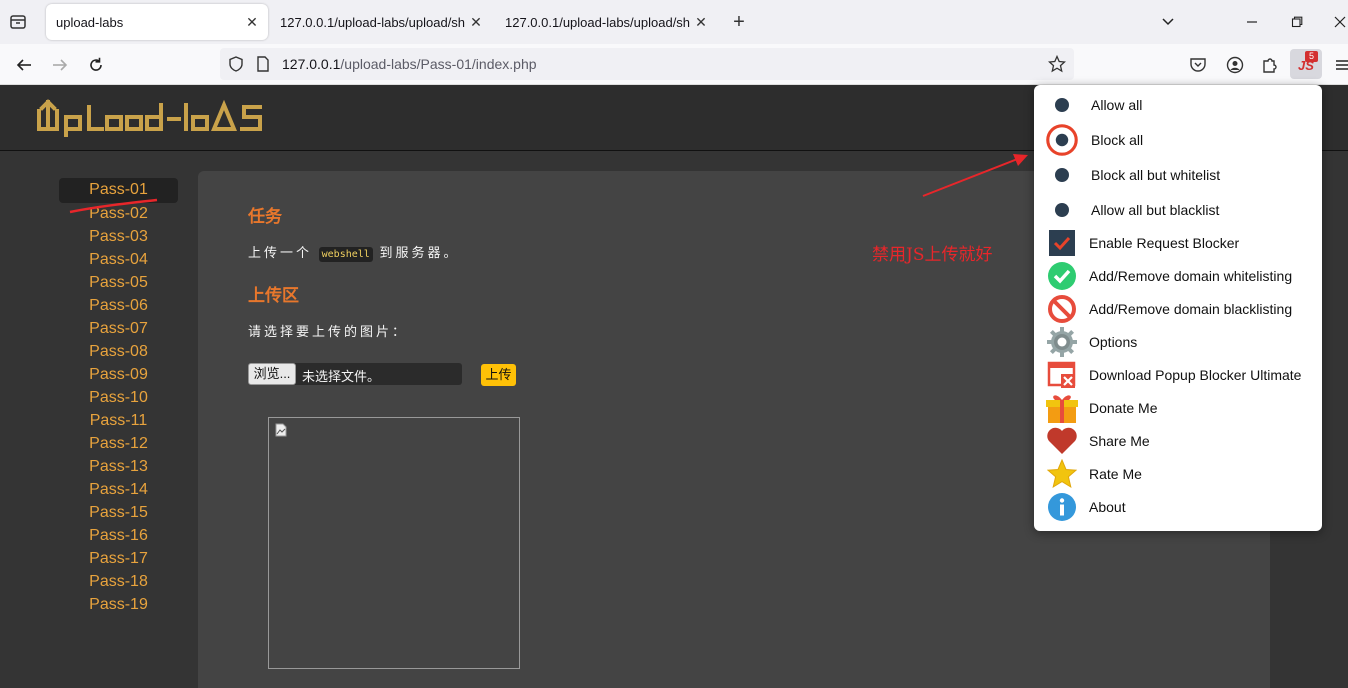 This screenshot has width=1348, height=688. Describe the element at coordinates (1117, 140) in the screenshot. I see `block-all-label: Block all` at that location.